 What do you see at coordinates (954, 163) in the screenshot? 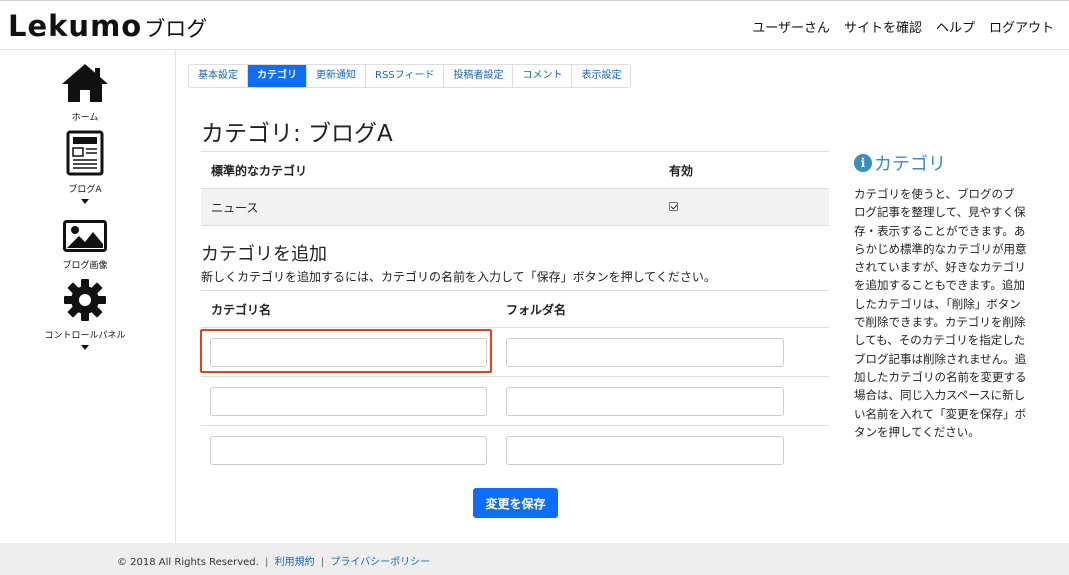
I see `help-title: i カテゴリ` at bounding box center [954, 163].